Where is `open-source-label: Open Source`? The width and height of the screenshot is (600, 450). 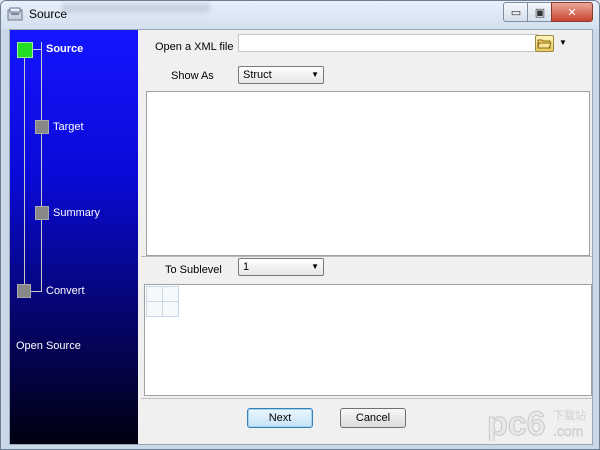
open-source-label: Open Source is located at coordinates (48, 346).